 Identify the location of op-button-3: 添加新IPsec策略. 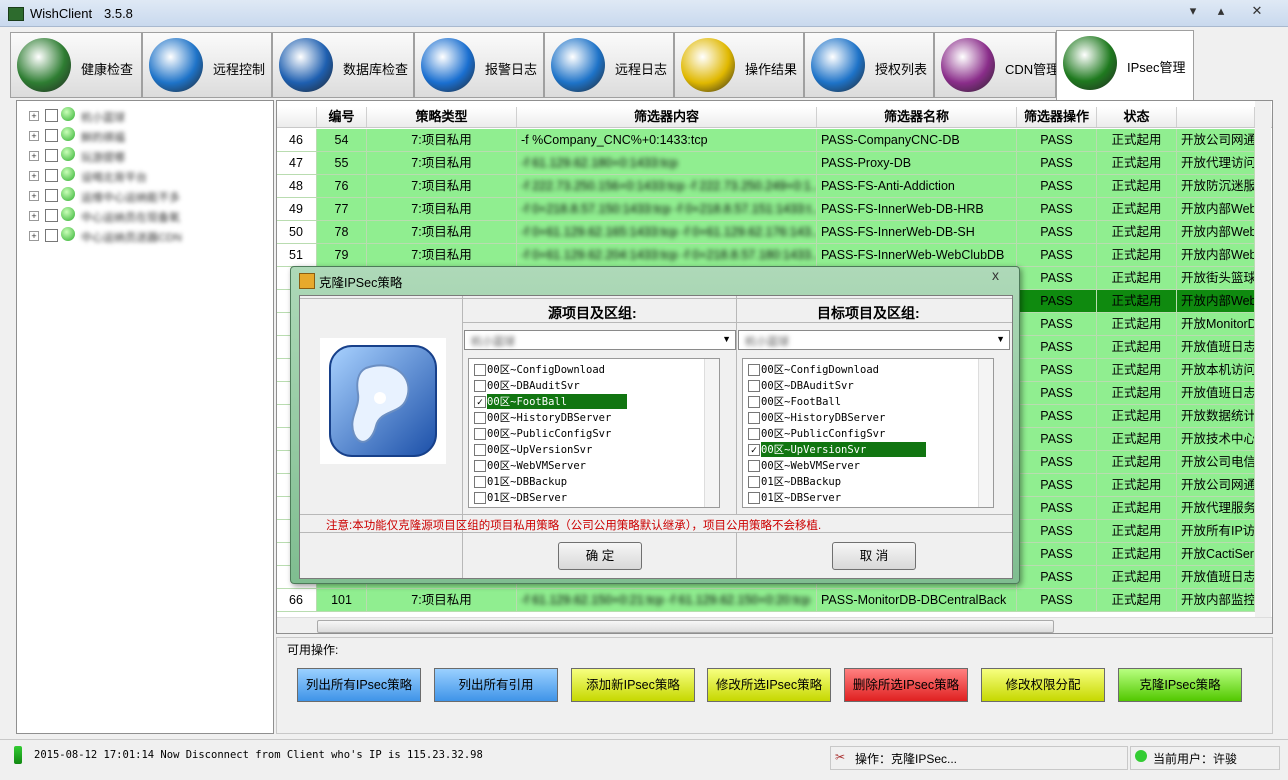
(633, 685).